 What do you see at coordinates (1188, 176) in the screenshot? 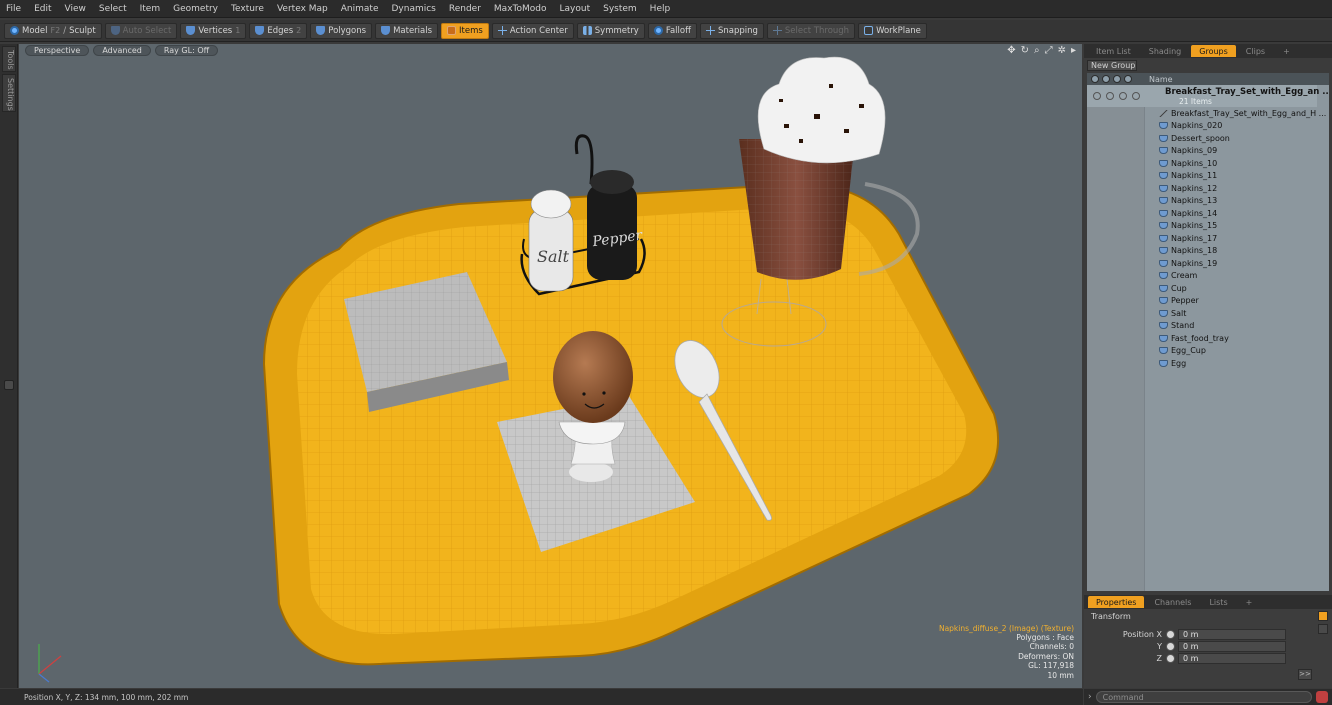
I see `list-item: Napkins_11` at bounding box center [1188, 176].